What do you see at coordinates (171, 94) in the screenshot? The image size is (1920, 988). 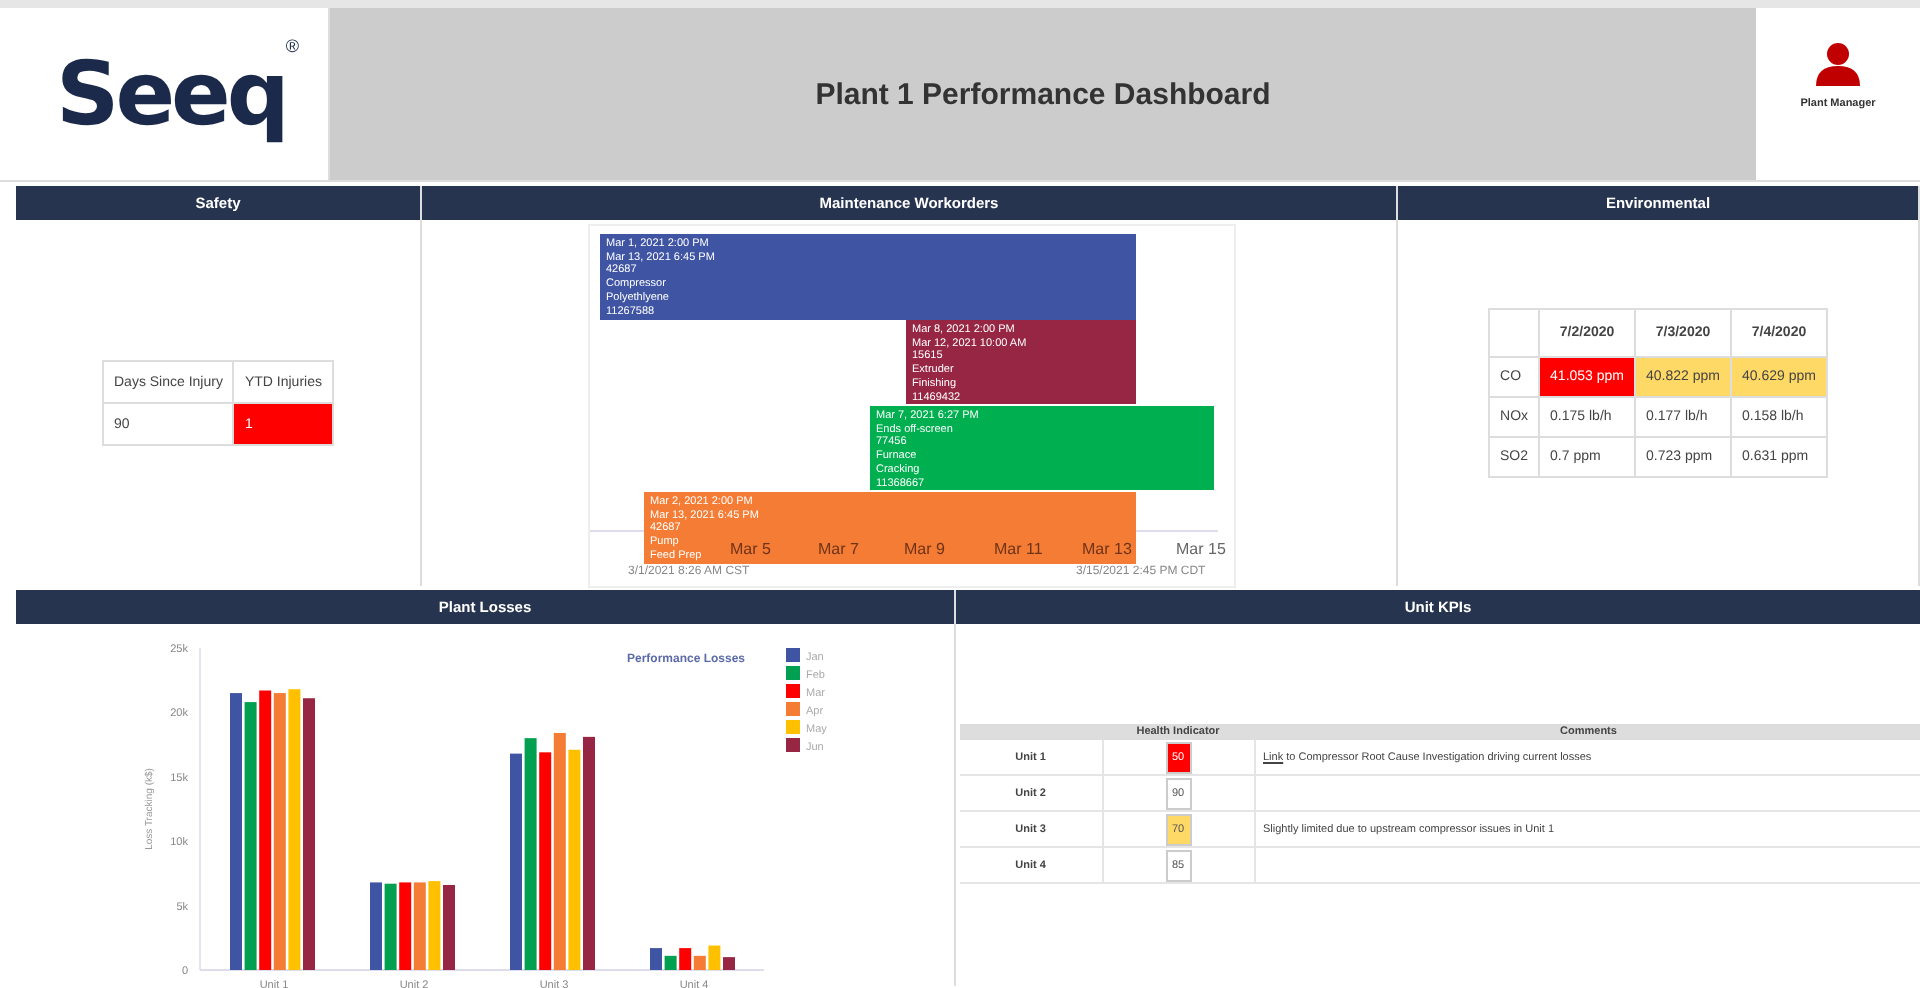 I see `logo: Seeq` at bounding box center [171, 94].